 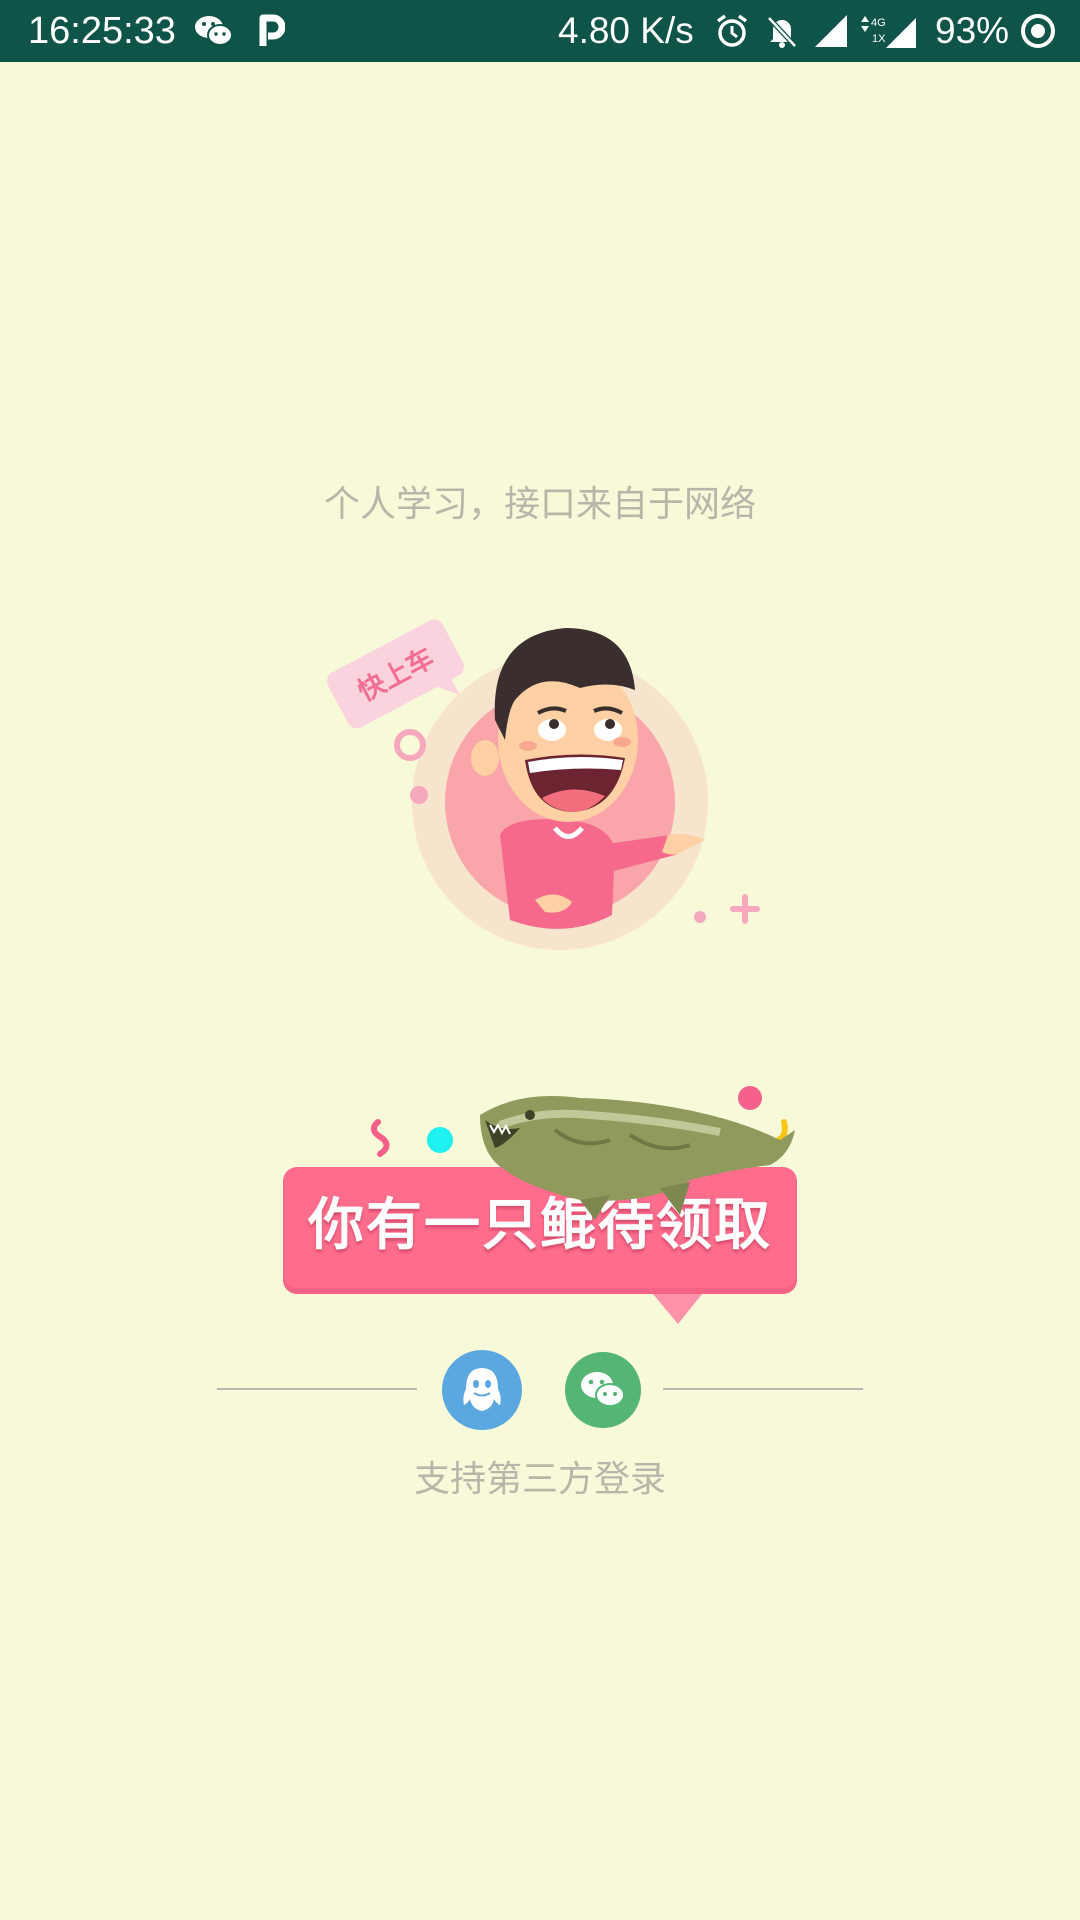 What do you see at coordinates (732, 31) in the screenshot?
I see `alarm-icon` at bounding box center [732, 31].